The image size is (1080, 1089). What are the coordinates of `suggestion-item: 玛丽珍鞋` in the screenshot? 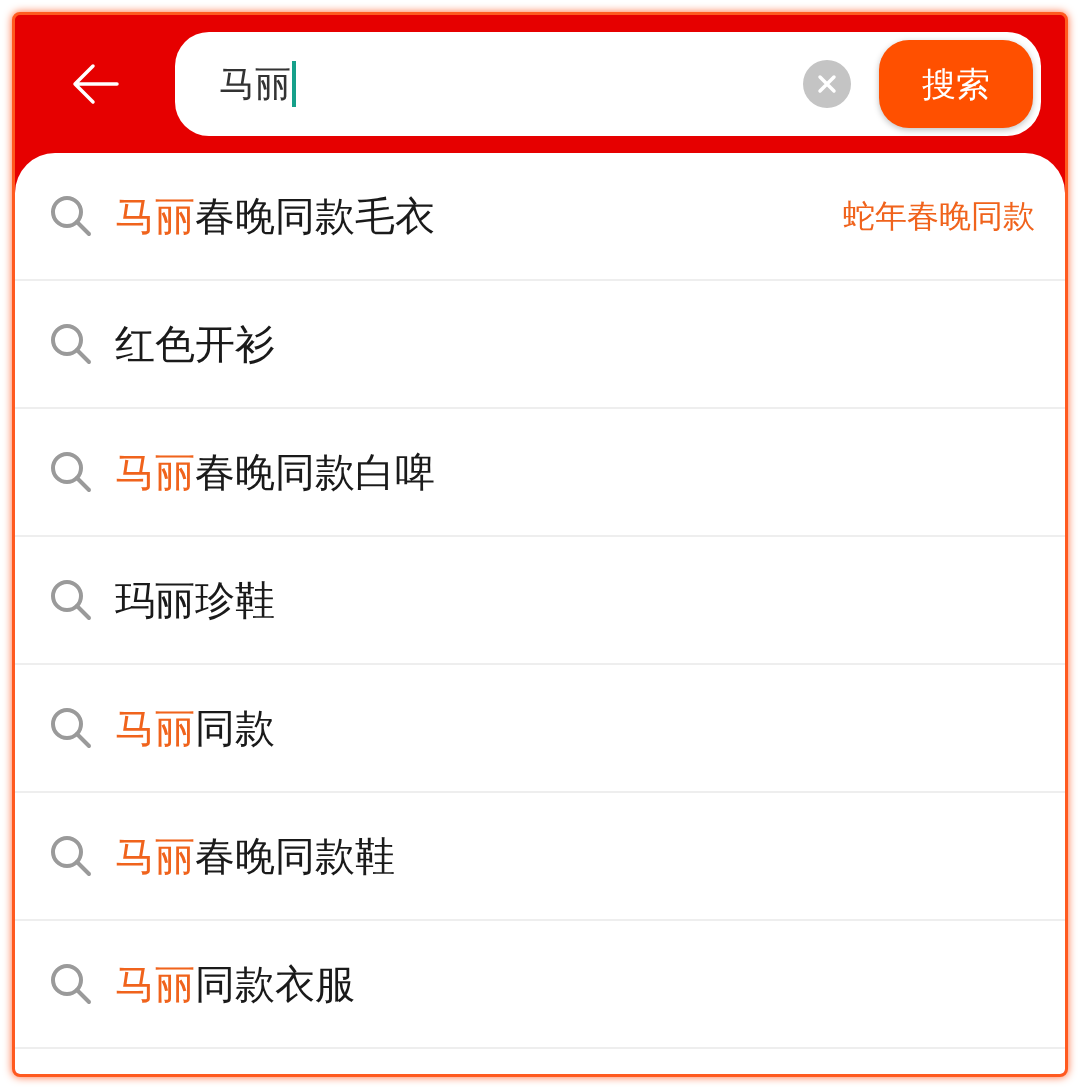 It's located at (540, 601).